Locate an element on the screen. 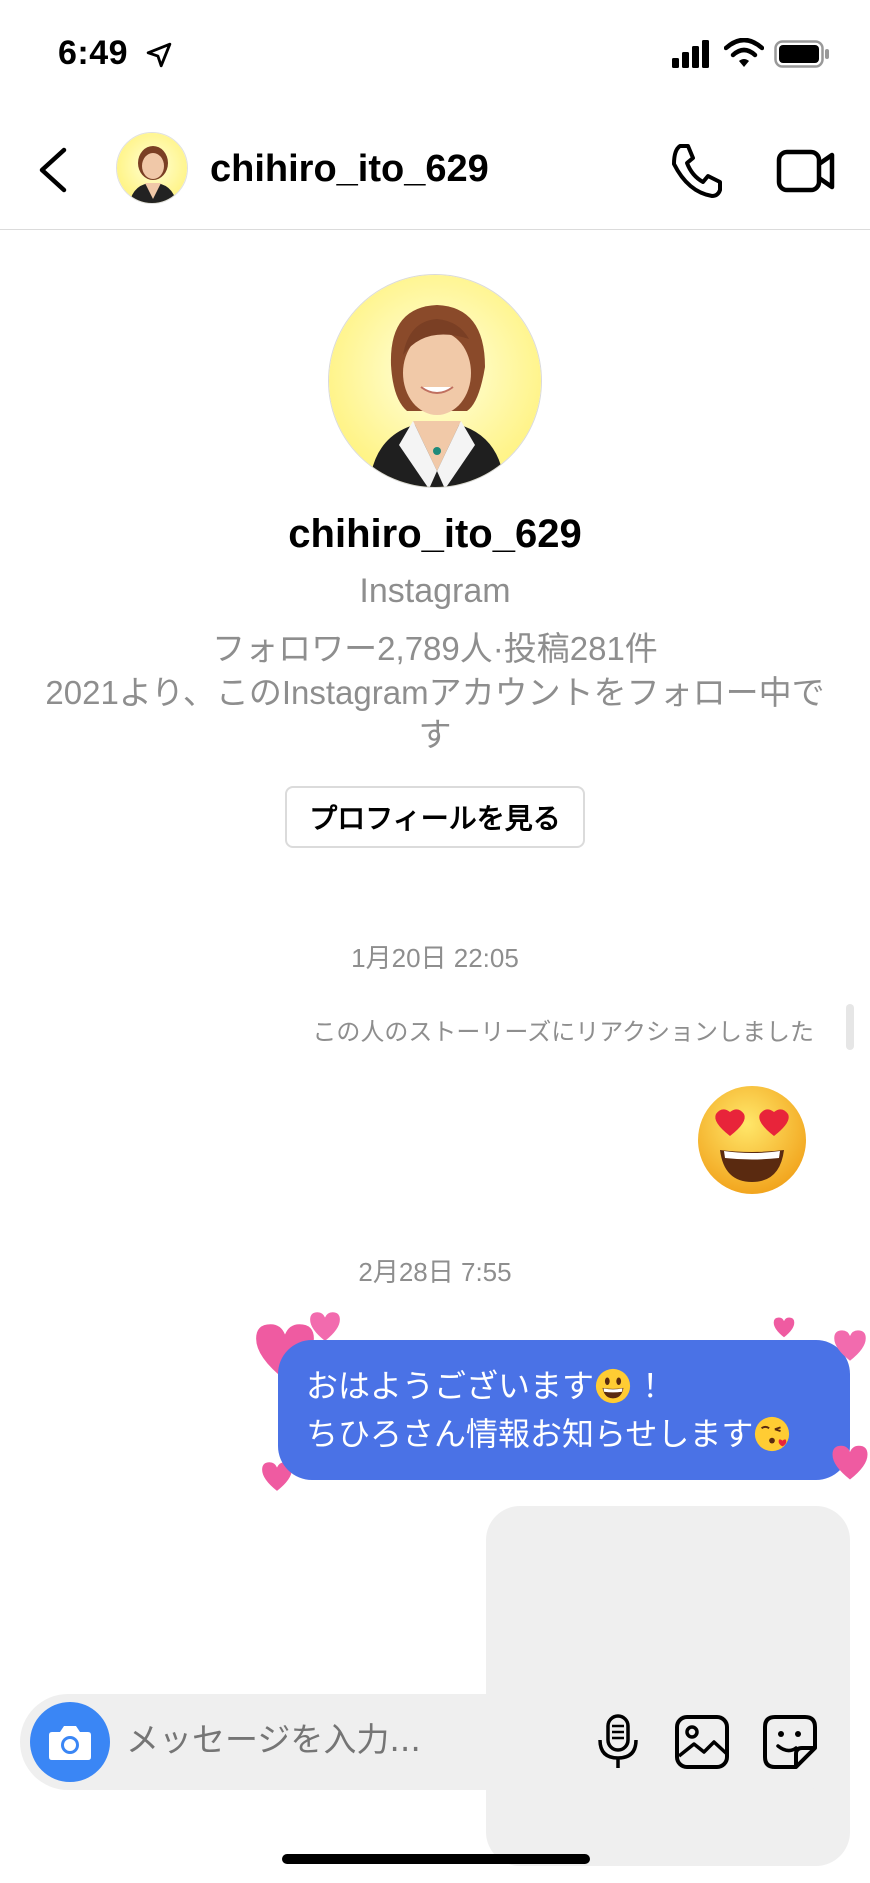 The height and width of the screenshot is (1883, 870). story-reaction-note: この人のストーリーズにリアクションしました is located at coordinates (563, 1032).